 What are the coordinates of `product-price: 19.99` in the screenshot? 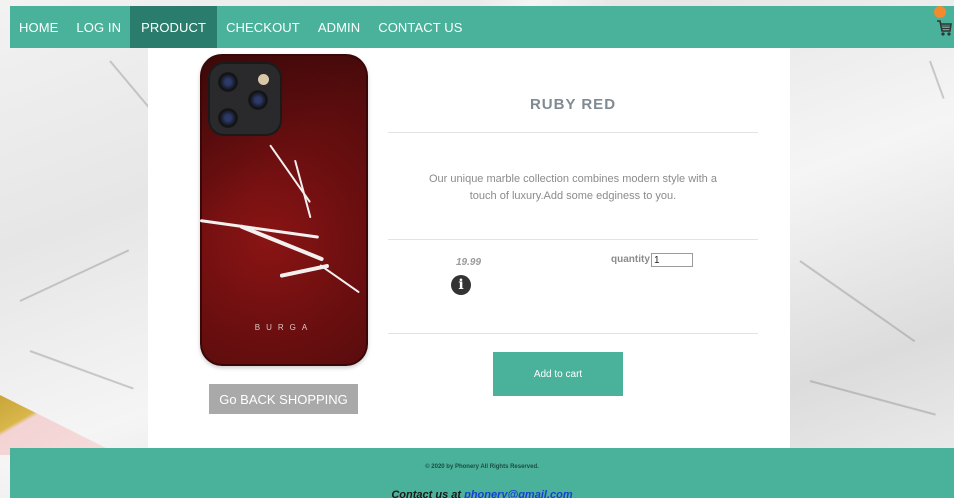 It's located at (469, 262).